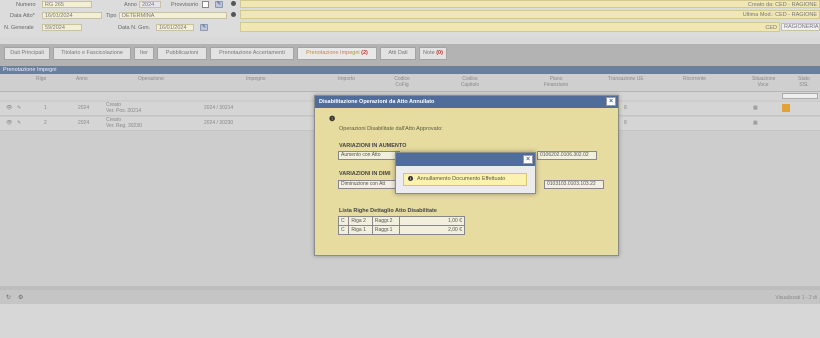 This screenshot has height=338, width=820. Describe the element at coordinates (461, 179) in the screenshot. I see `message-text: Annullamento Documento Effettuato` at that location.